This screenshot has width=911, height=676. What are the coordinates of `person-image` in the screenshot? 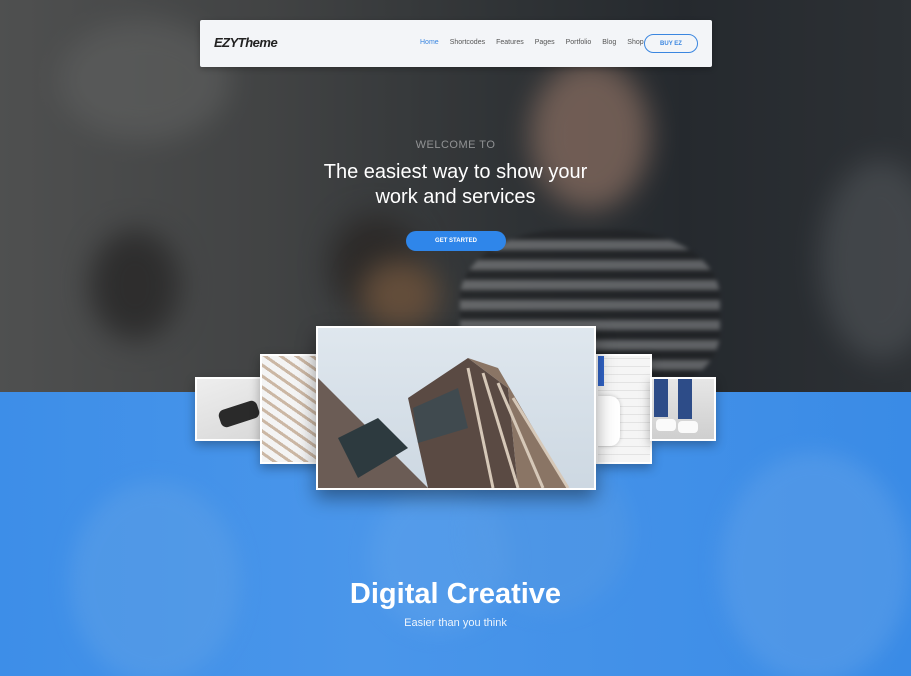 It's located at (624, 409).